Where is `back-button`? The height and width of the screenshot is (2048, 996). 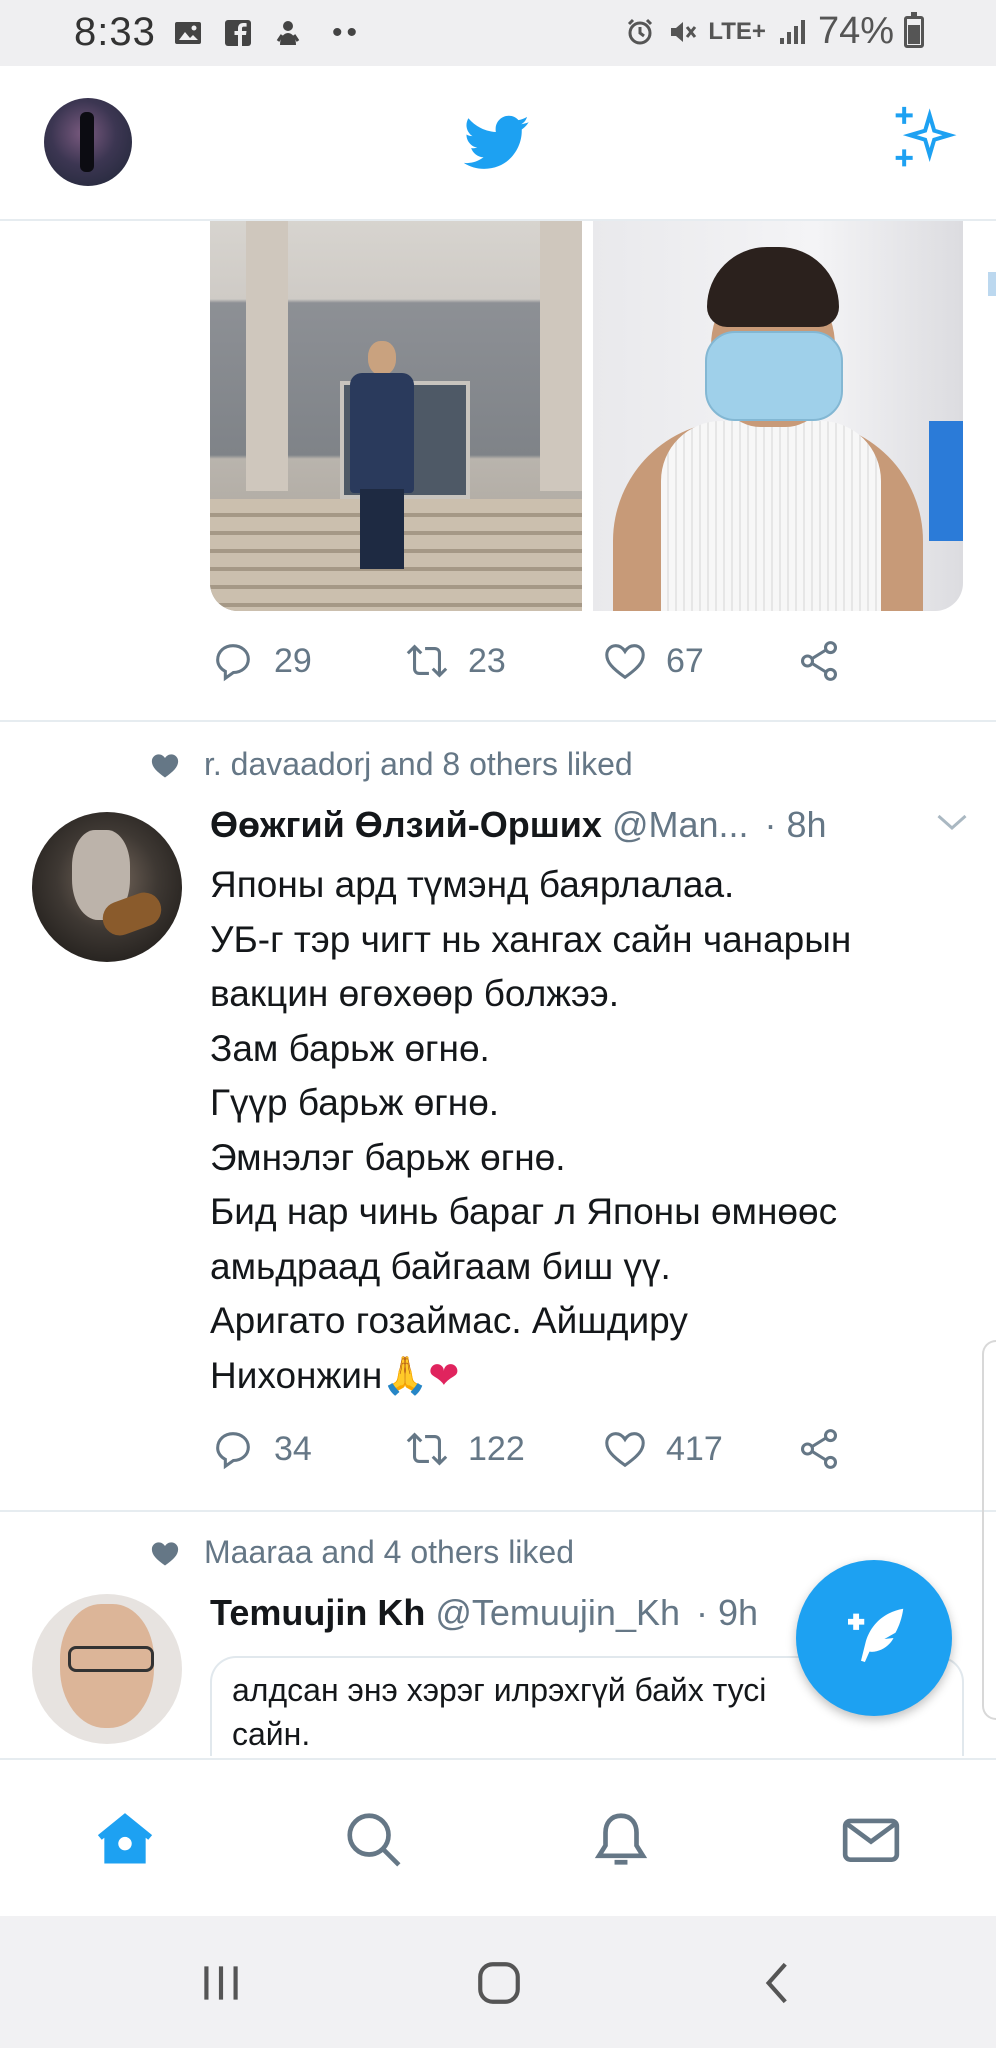
back-button is located at coordinates (779, 1983).